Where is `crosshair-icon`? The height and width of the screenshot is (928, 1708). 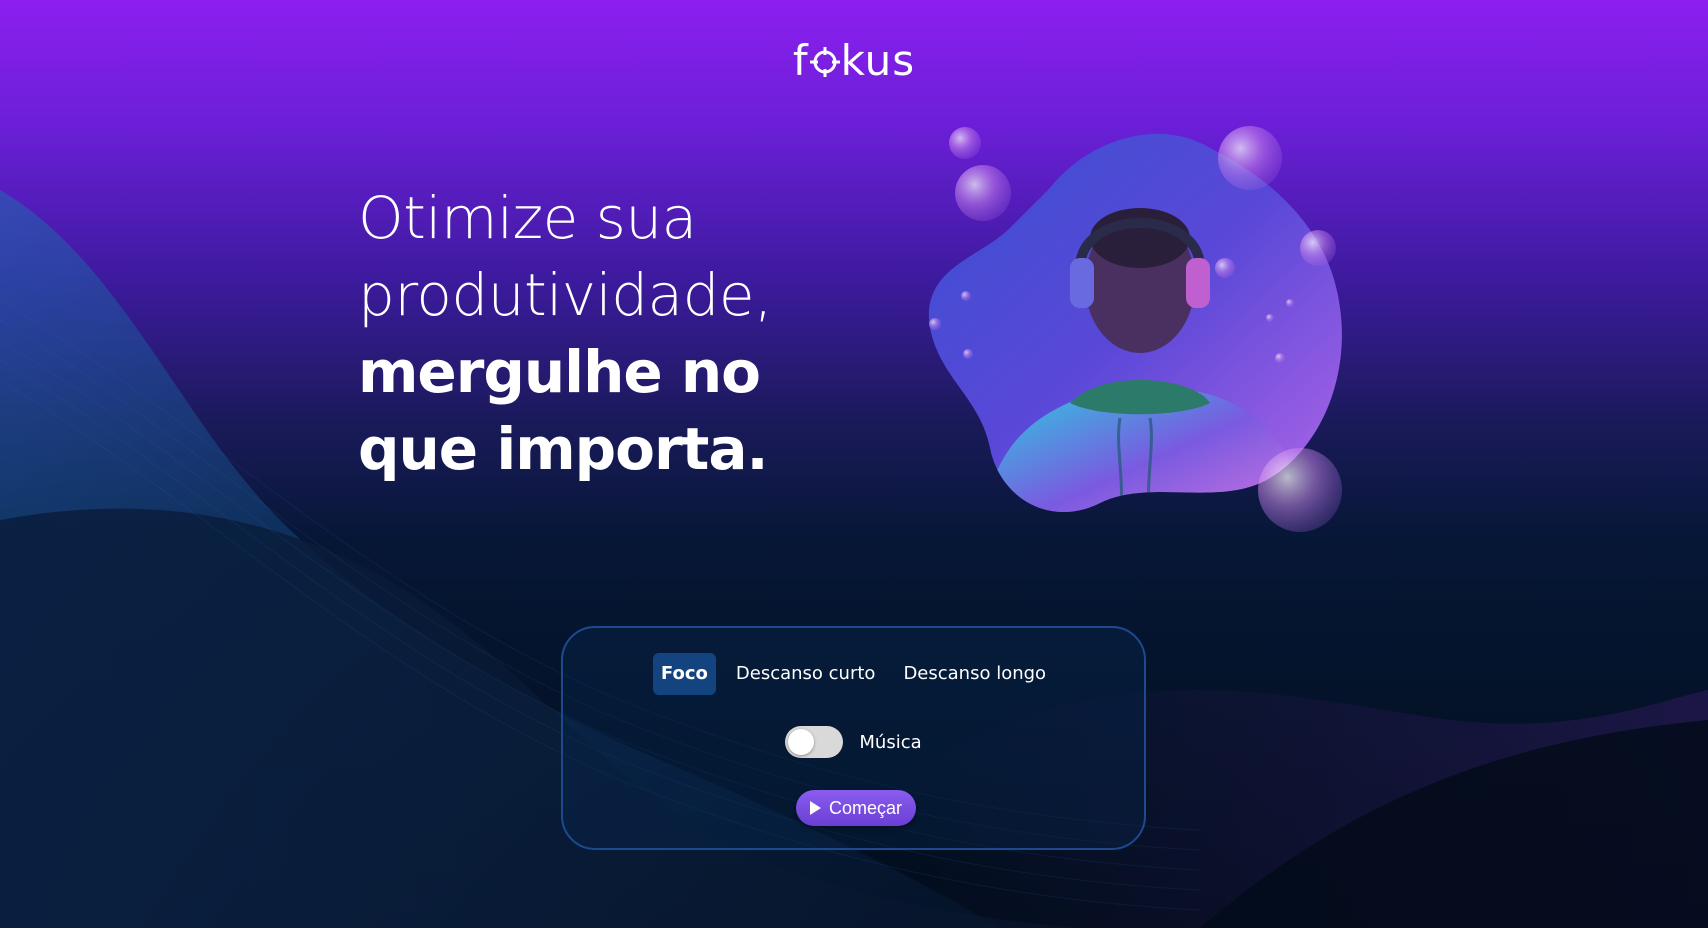 crosshair-icon is located at coordinates (824, 57).